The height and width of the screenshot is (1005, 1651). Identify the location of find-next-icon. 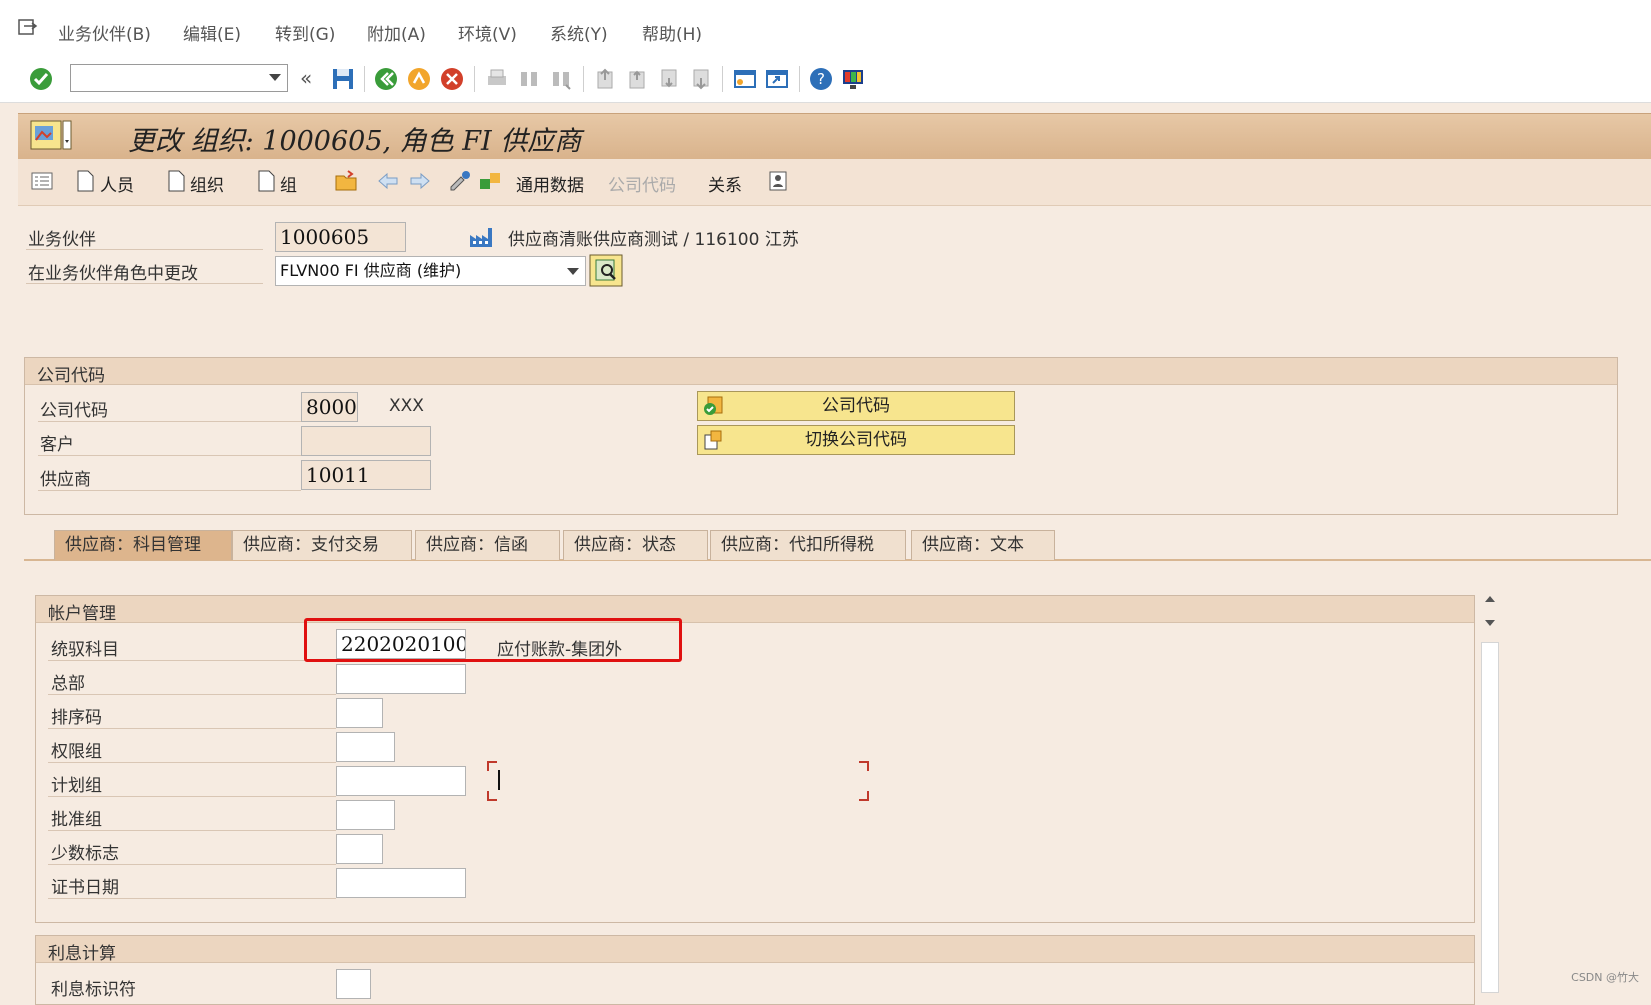
(561, 79).